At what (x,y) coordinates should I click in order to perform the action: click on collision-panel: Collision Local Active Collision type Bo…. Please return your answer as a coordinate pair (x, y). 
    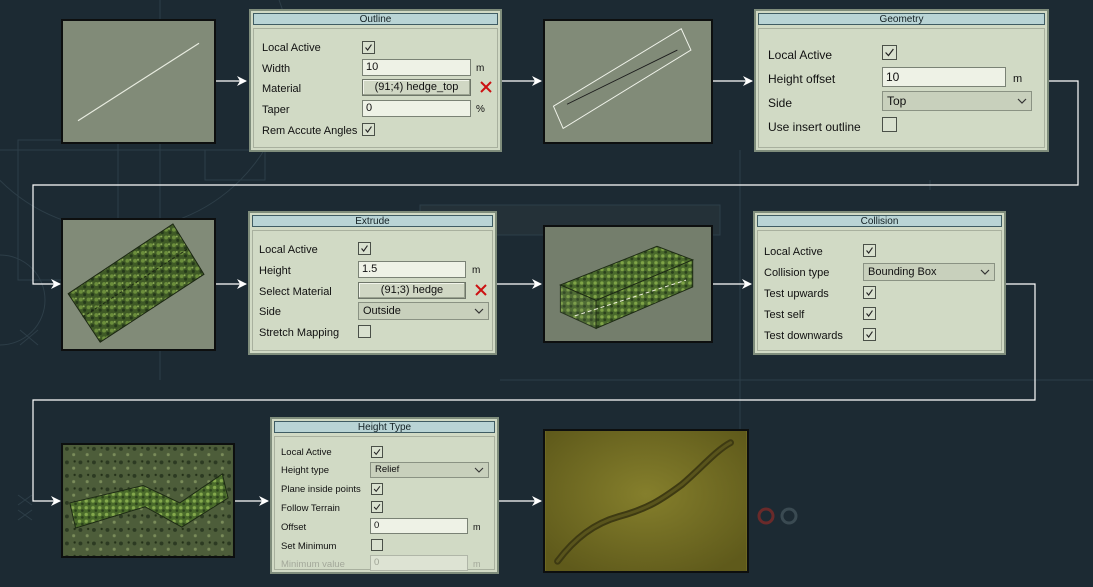
    Looking at the image, I should click on (879, 283).